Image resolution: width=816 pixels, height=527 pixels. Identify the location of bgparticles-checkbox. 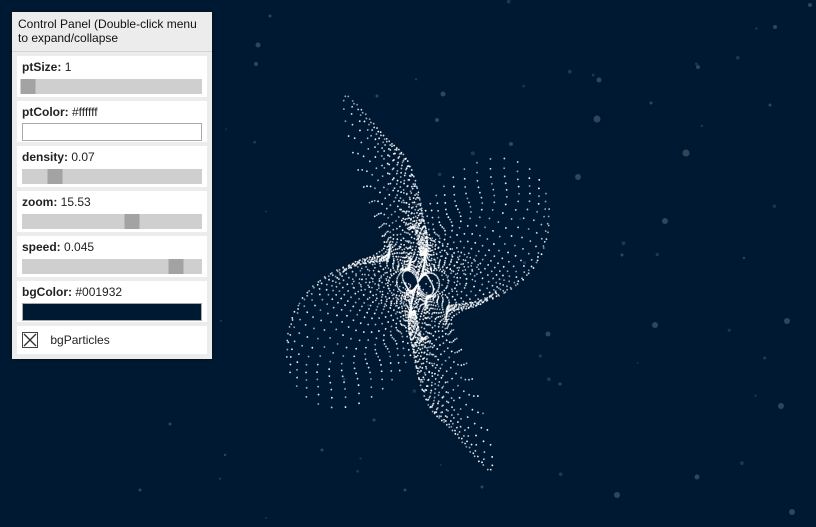
(30, 340).